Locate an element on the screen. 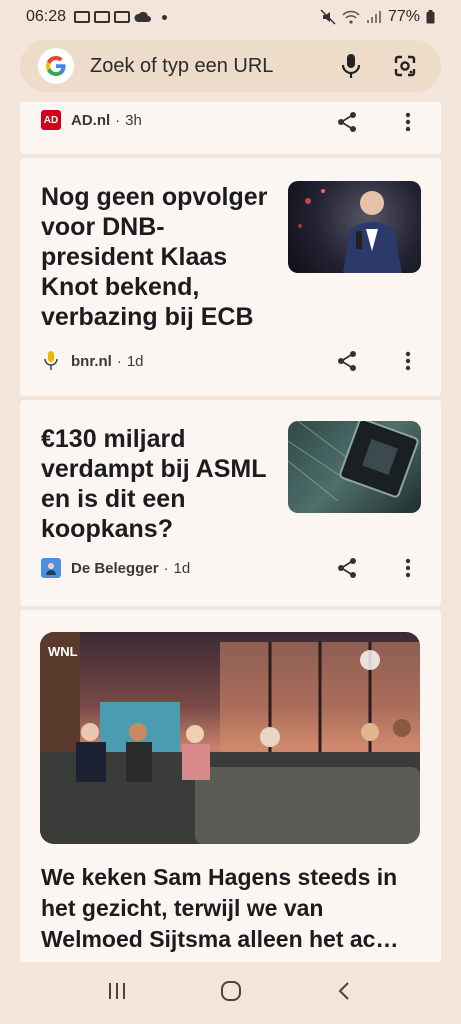 This screenshot has height=1024, width=461. battery-percent: 77% is located at coordinates (403, 16).